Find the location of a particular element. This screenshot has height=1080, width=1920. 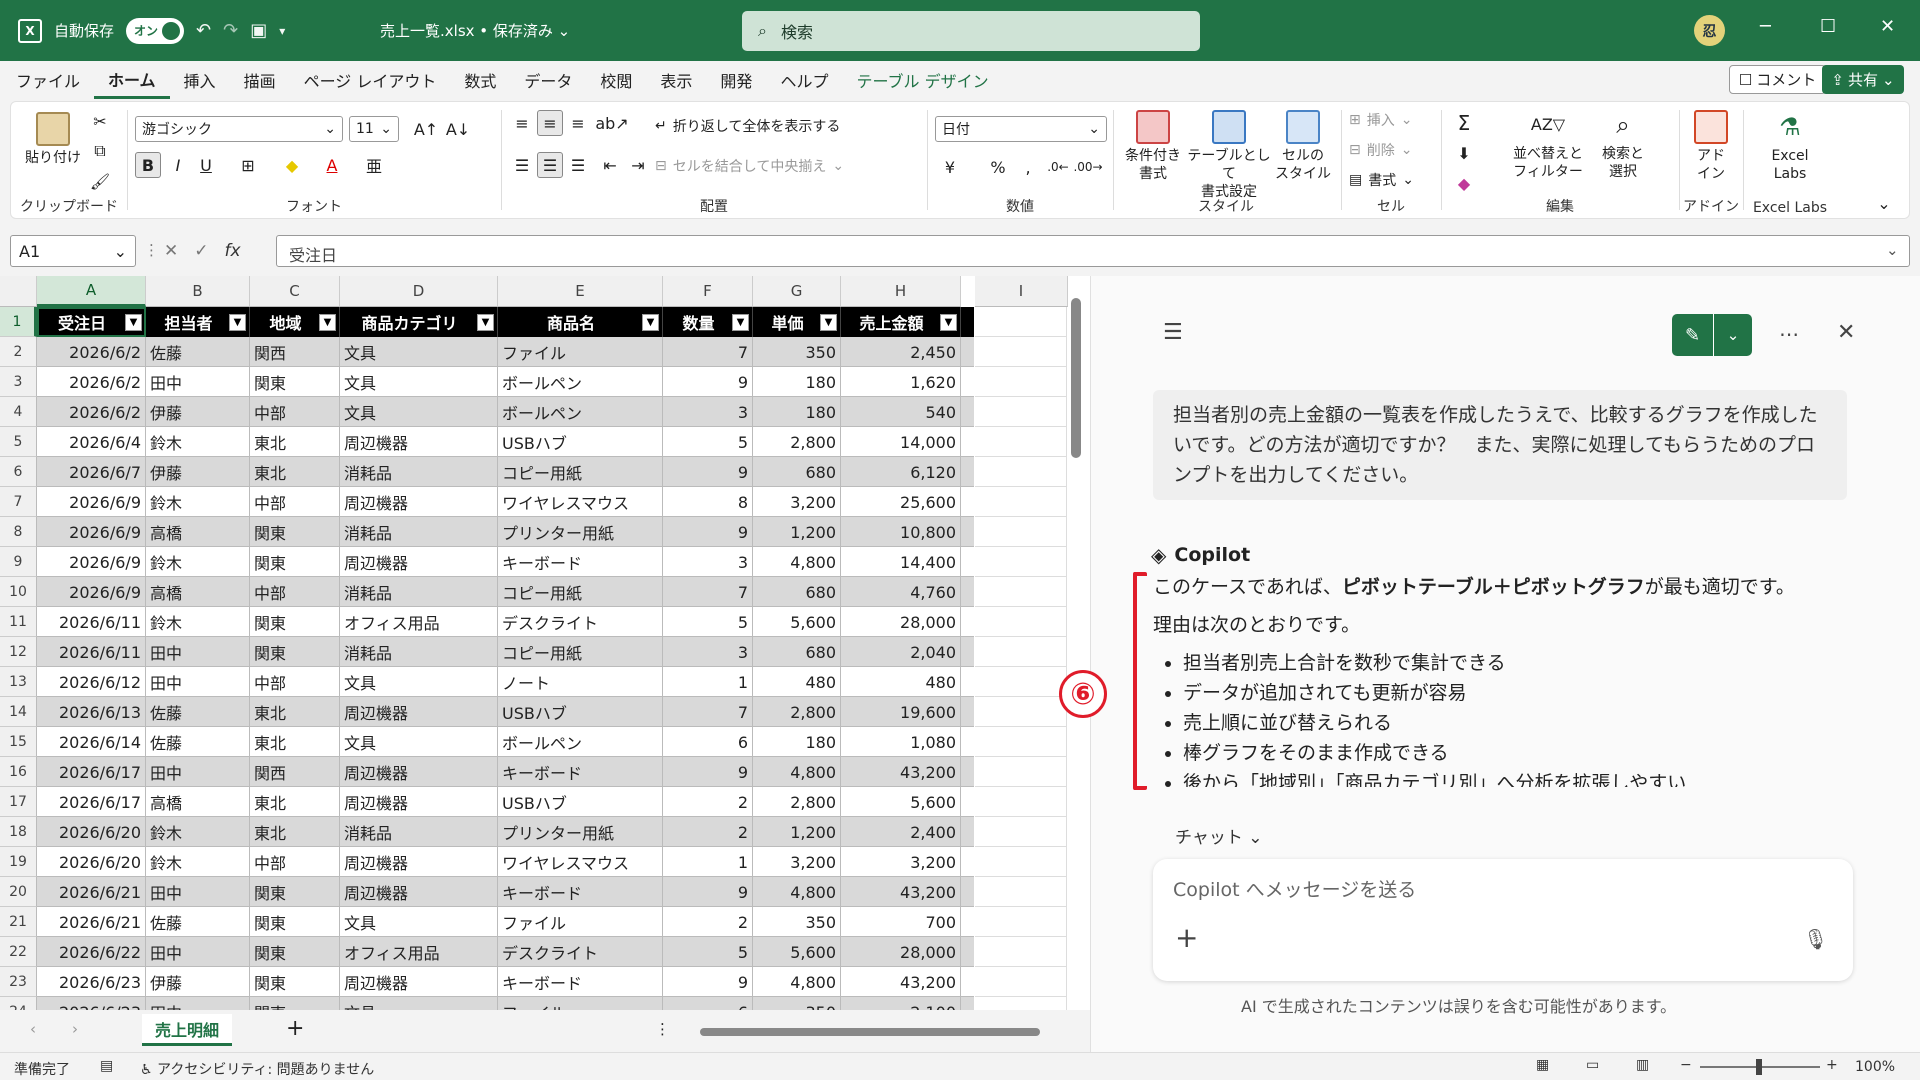

table-cell: 28,000 is located at coordinates (901, 952).